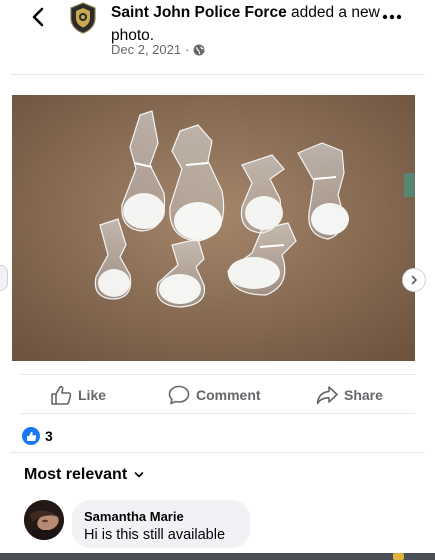  I want to click on comment-button: Comment, so click(214, 395).